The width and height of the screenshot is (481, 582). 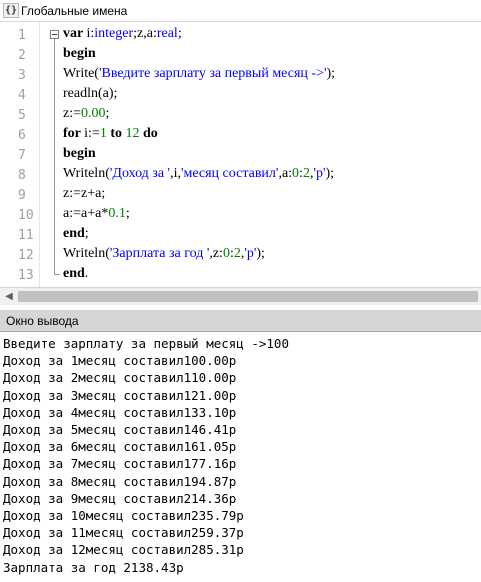 What do you see at coordinates (86, 273) in the screenshot?
I see `code-token: .` at bounding box center [86, 273].